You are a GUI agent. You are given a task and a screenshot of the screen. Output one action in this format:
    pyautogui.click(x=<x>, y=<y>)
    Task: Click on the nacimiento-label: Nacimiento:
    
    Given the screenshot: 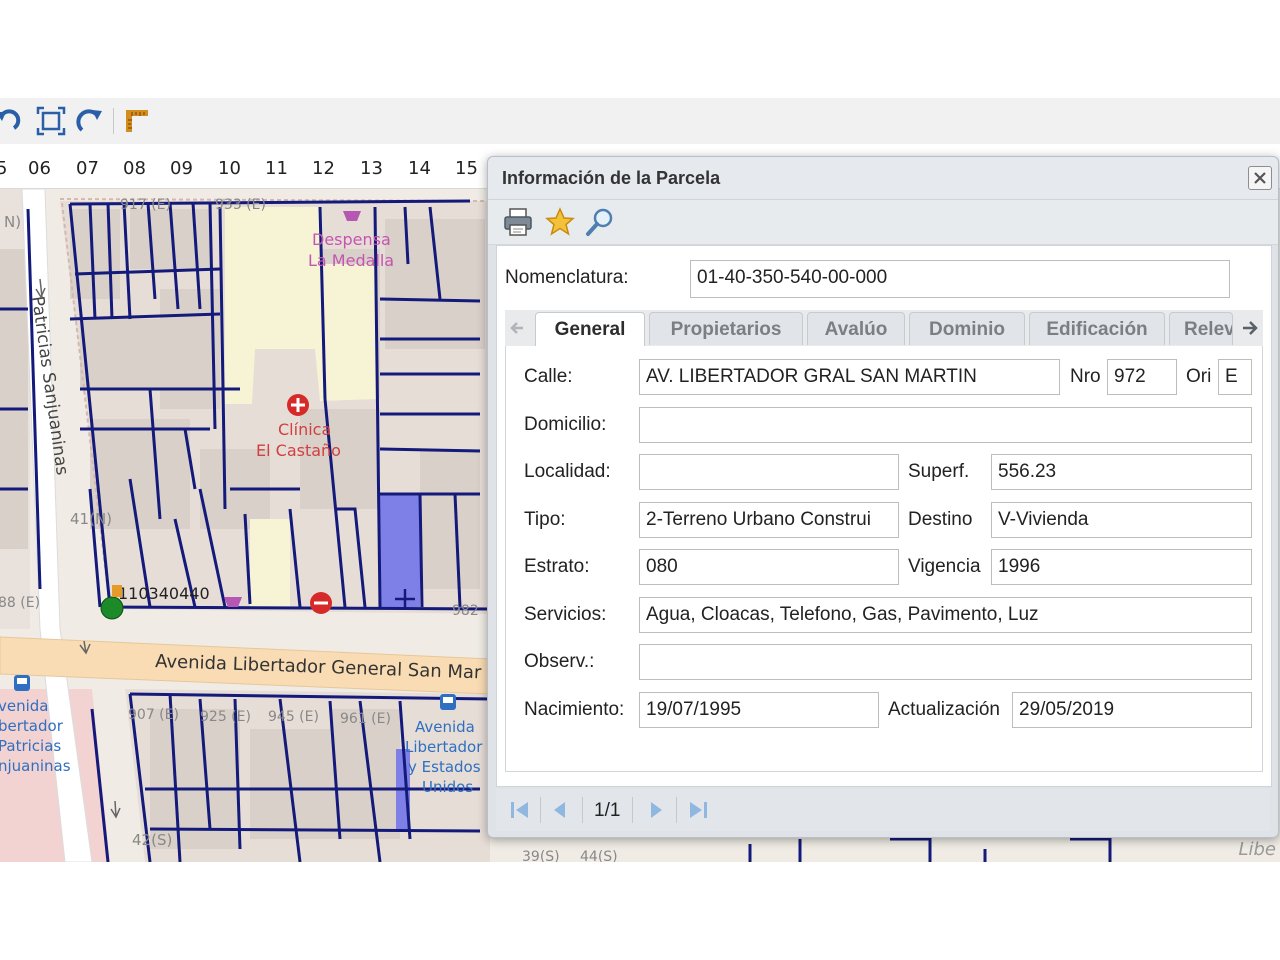 What is the action you would take?
    pyautogui.click(x=574, y=709)
    